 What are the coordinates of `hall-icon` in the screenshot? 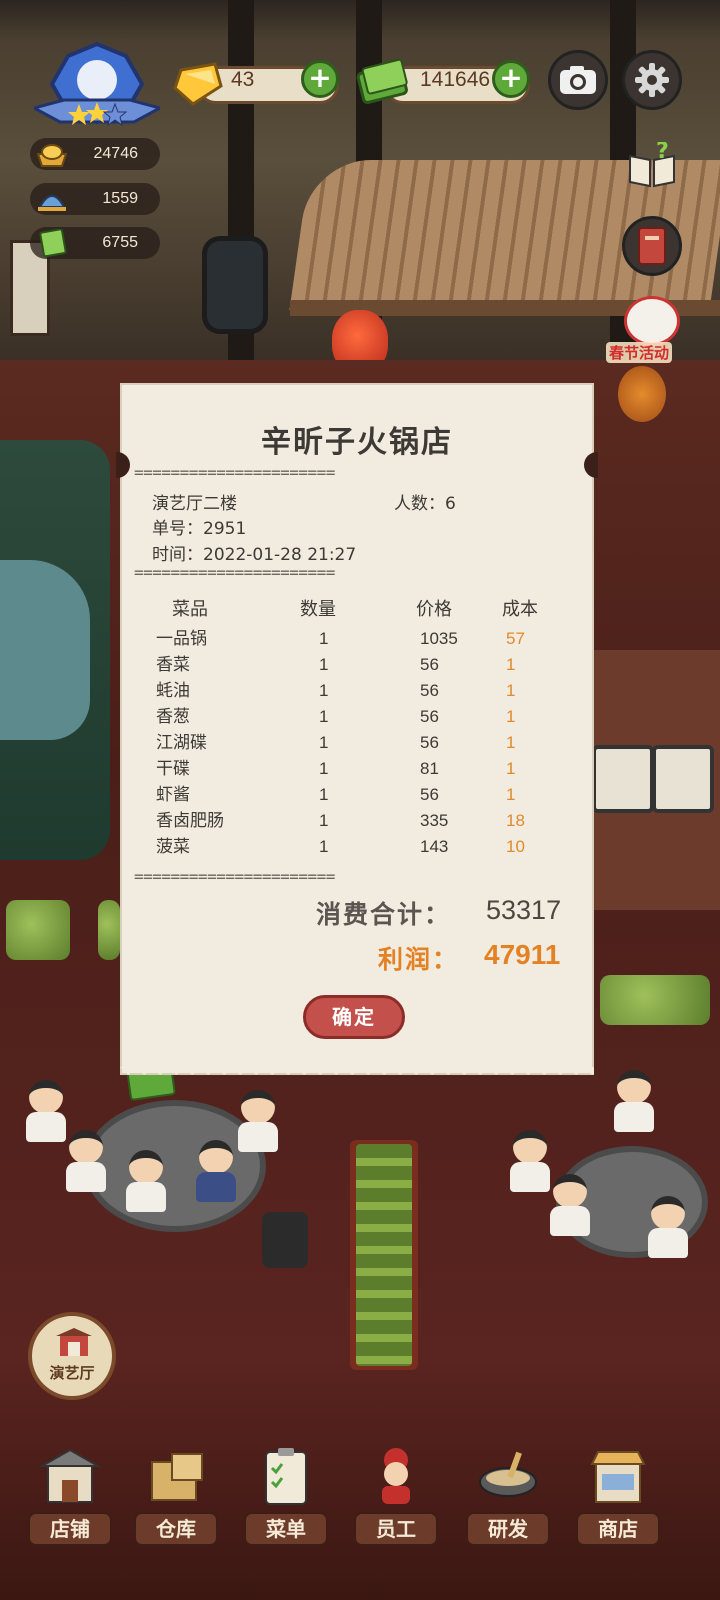 It's located at (74, 1342).